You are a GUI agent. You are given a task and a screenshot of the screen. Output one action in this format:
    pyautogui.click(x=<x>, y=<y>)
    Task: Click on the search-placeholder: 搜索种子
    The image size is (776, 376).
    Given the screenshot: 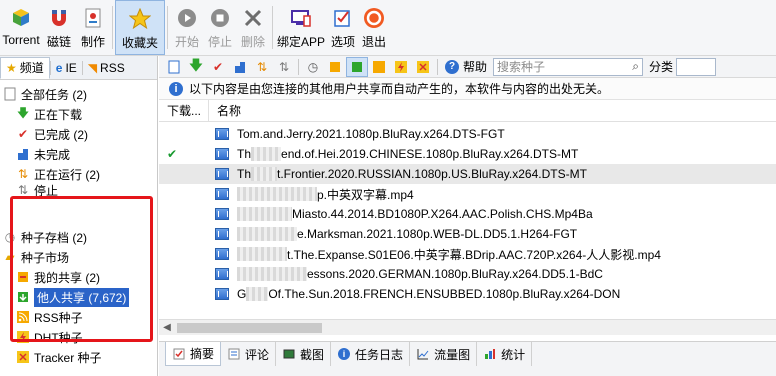 What is the action you would take?
    pyautogui.click(x=521, y=67)
    